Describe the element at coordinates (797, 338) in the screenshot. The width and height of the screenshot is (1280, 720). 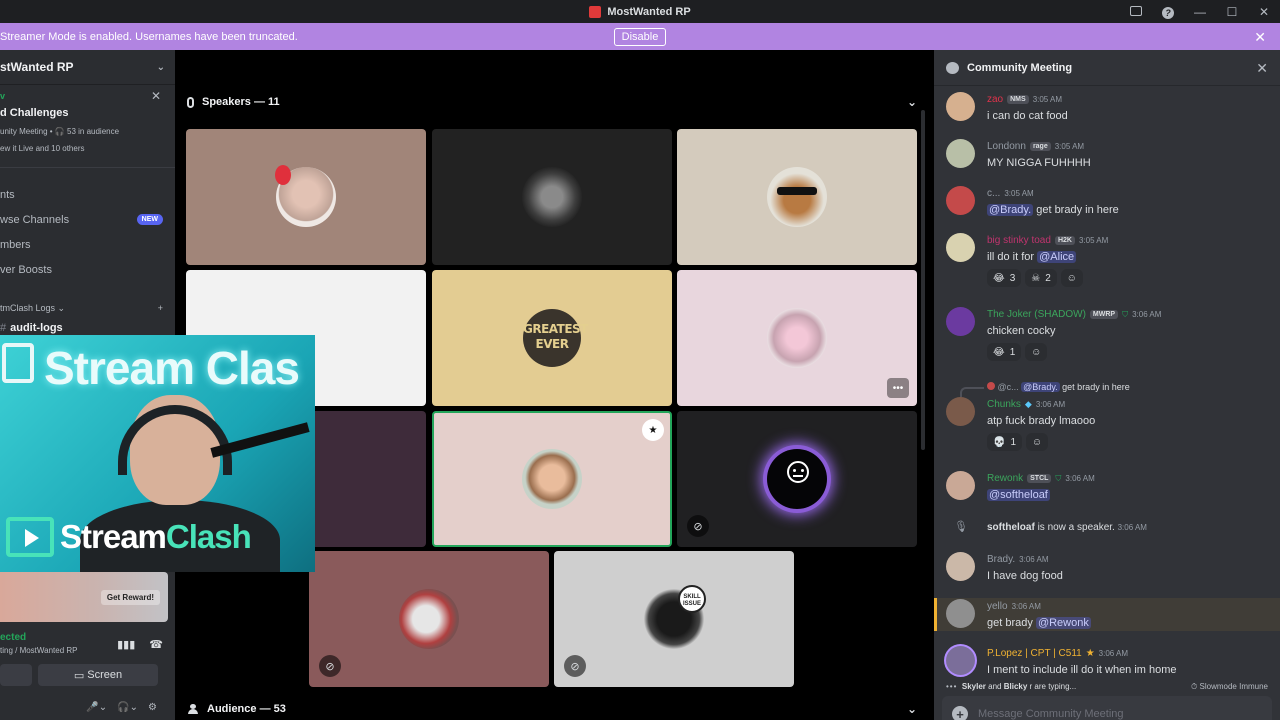
I see `speaker-tile: •••` at that location.